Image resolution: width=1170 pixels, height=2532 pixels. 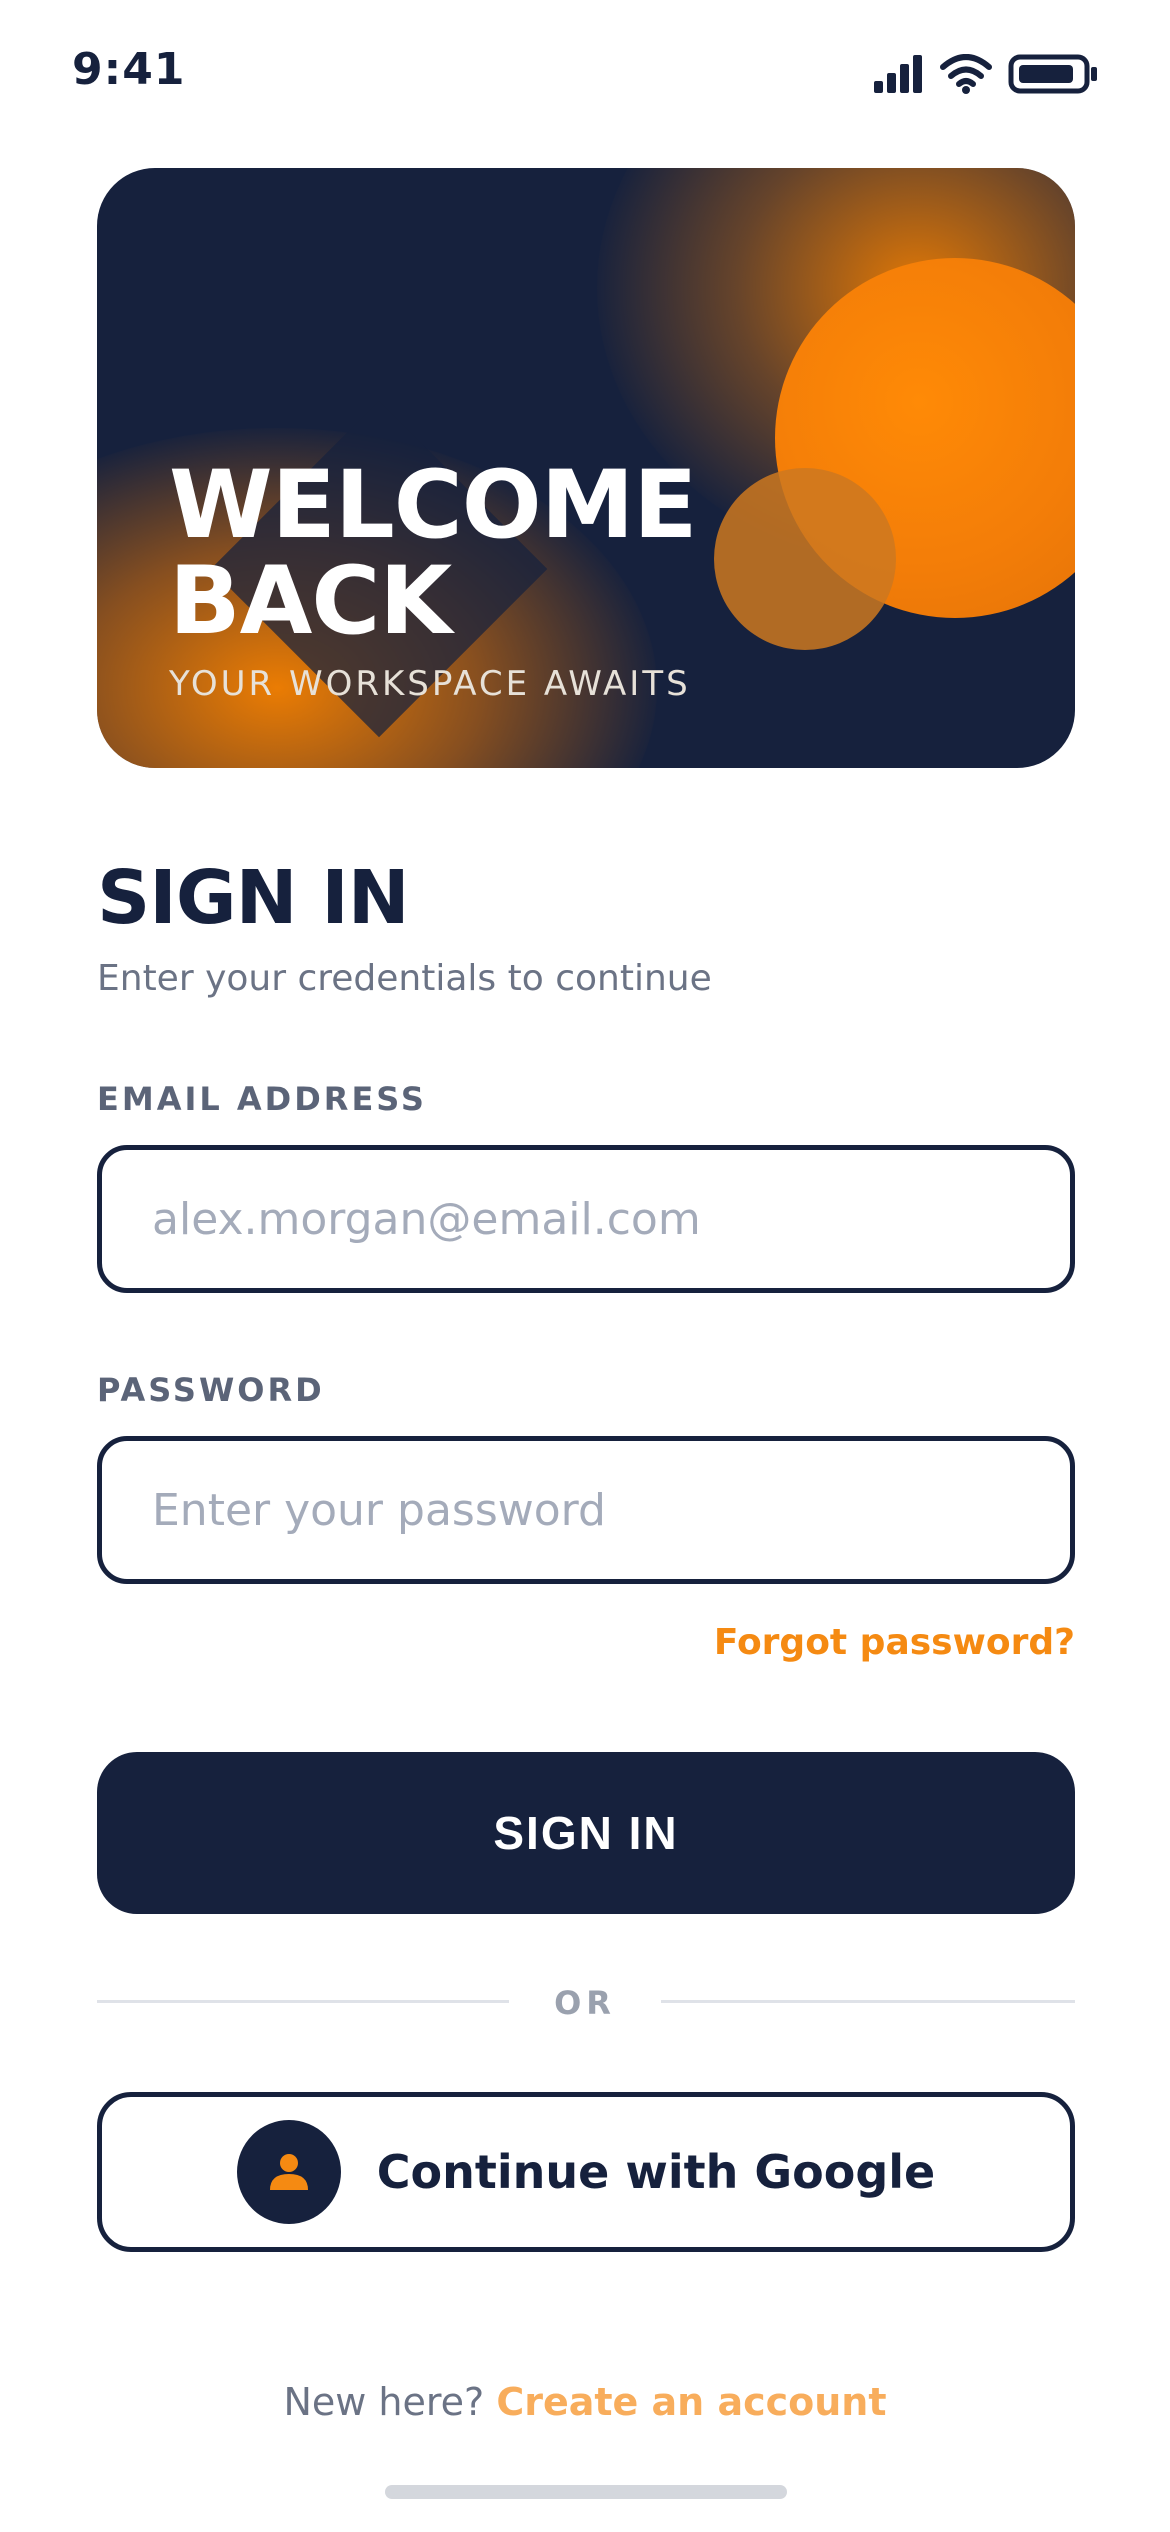 I want to click on google-avatar, so click(x=288, y=2172).